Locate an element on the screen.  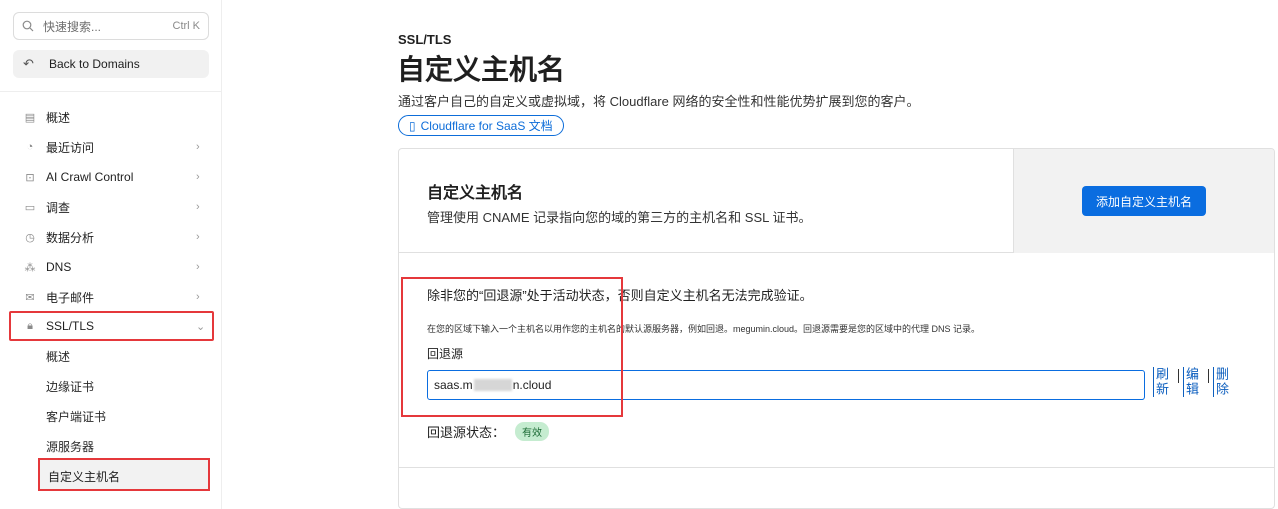
sidebar-item-label: 调查 is located at coordinates (58, 207).